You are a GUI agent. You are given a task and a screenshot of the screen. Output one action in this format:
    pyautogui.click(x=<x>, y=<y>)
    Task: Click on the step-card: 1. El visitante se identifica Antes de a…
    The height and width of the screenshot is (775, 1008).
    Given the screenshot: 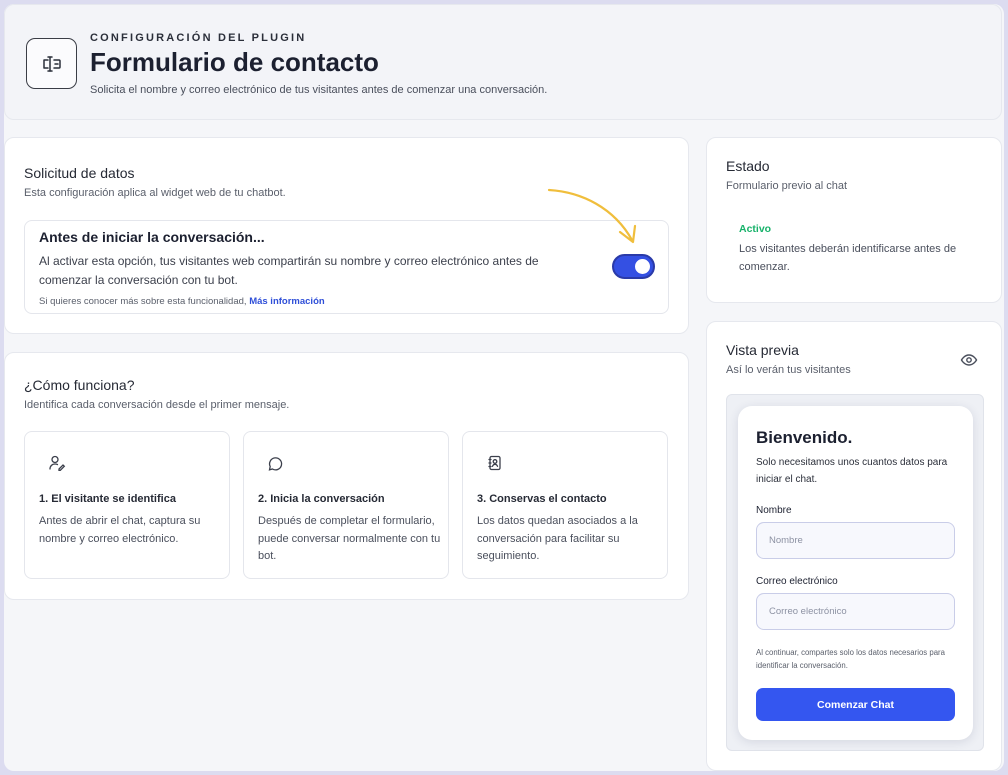 What is the action you would take?
    pyautogui.click(x=127, y=505)
    